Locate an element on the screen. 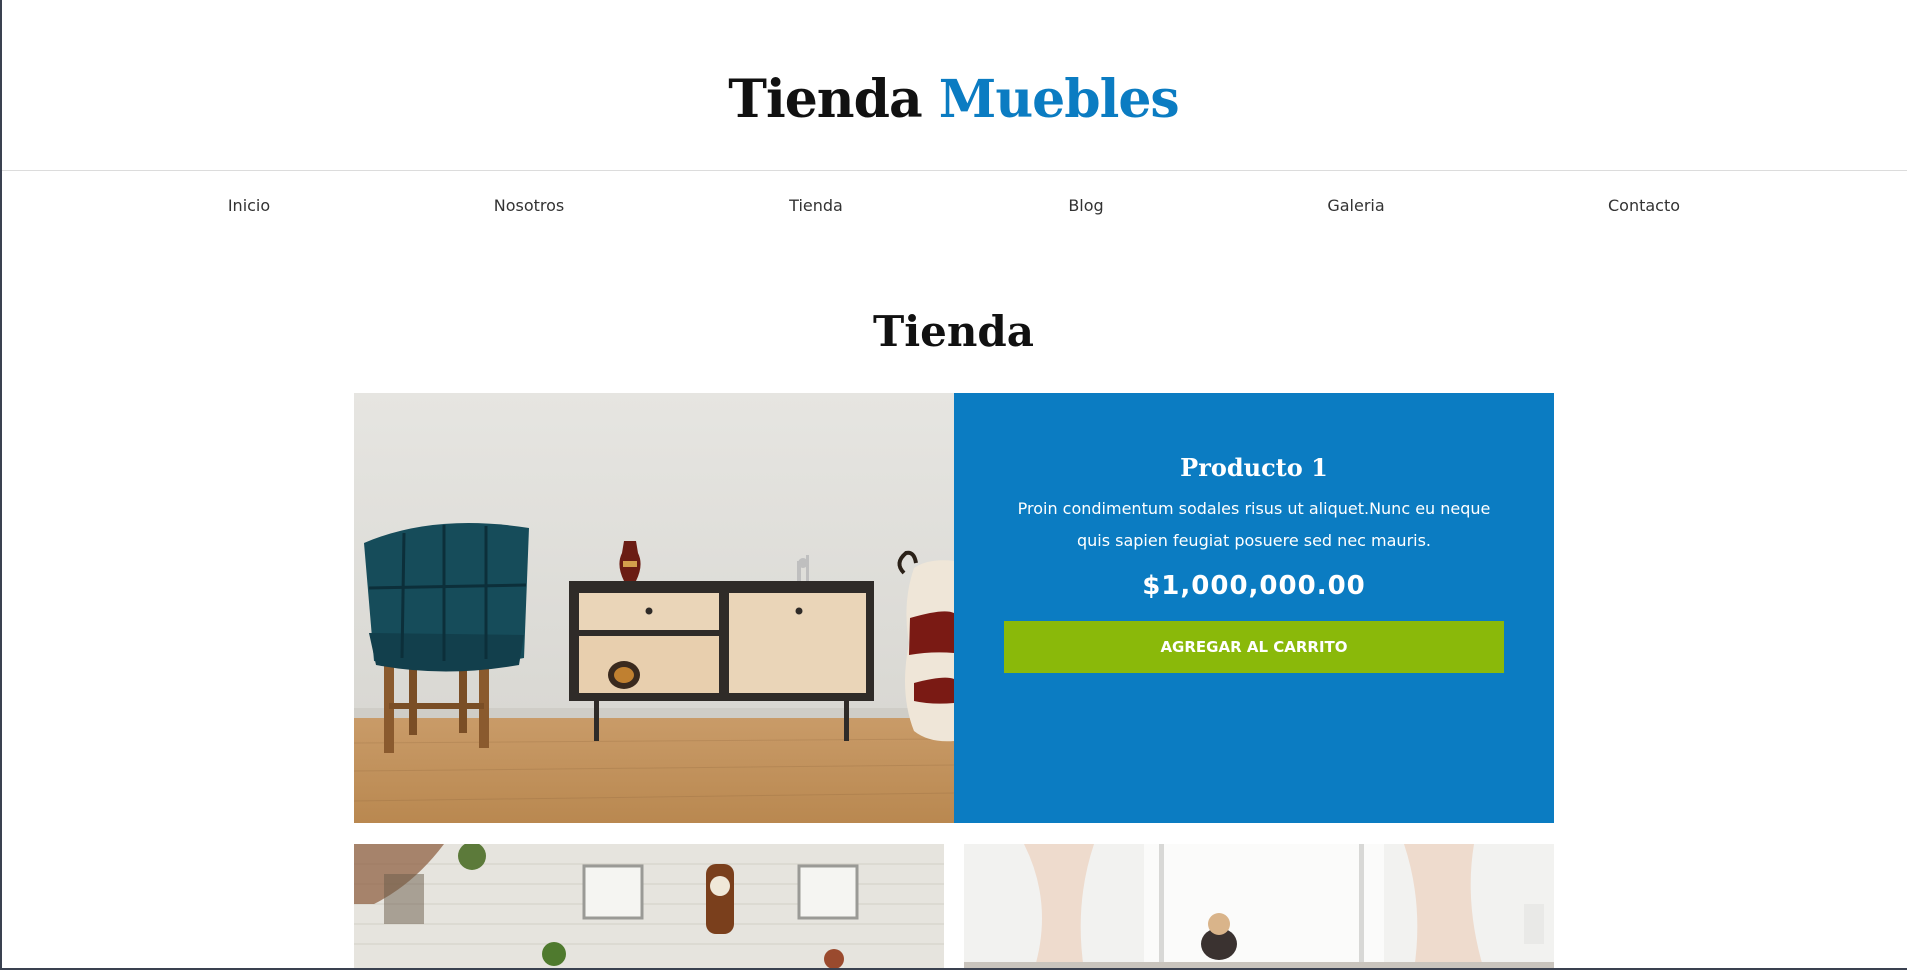 This screenshot has height=970, width=1907. product-card-image-bright-room is located at coordinates (1259, 907).